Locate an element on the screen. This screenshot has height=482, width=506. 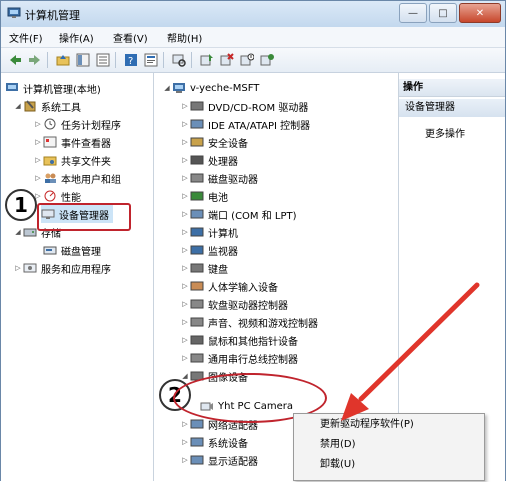
tree-label: 人体学输入设备 is located at coordinates (243, 288).